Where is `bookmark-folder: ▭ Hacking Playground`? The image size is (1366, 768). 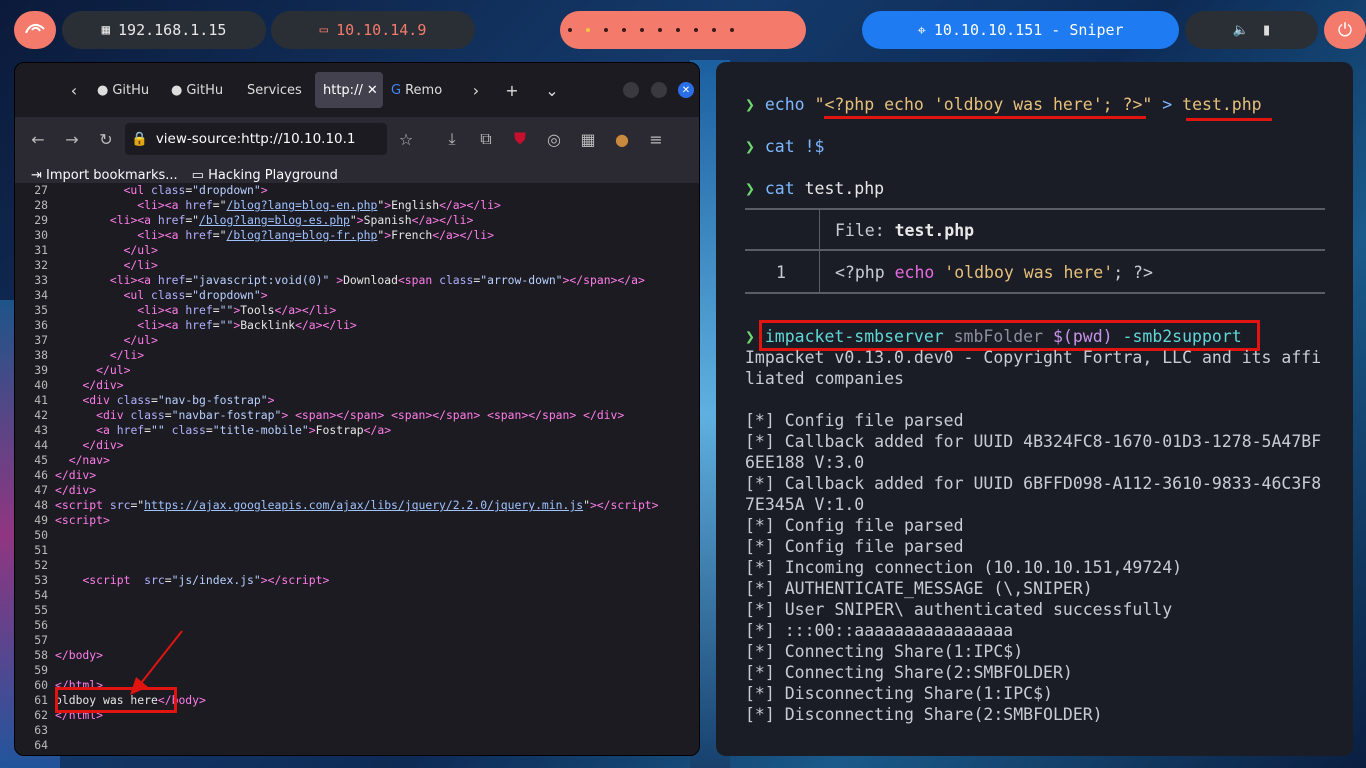
bookmark-folder: ▭ Hacking Playground is located at coordinates (265, 175).